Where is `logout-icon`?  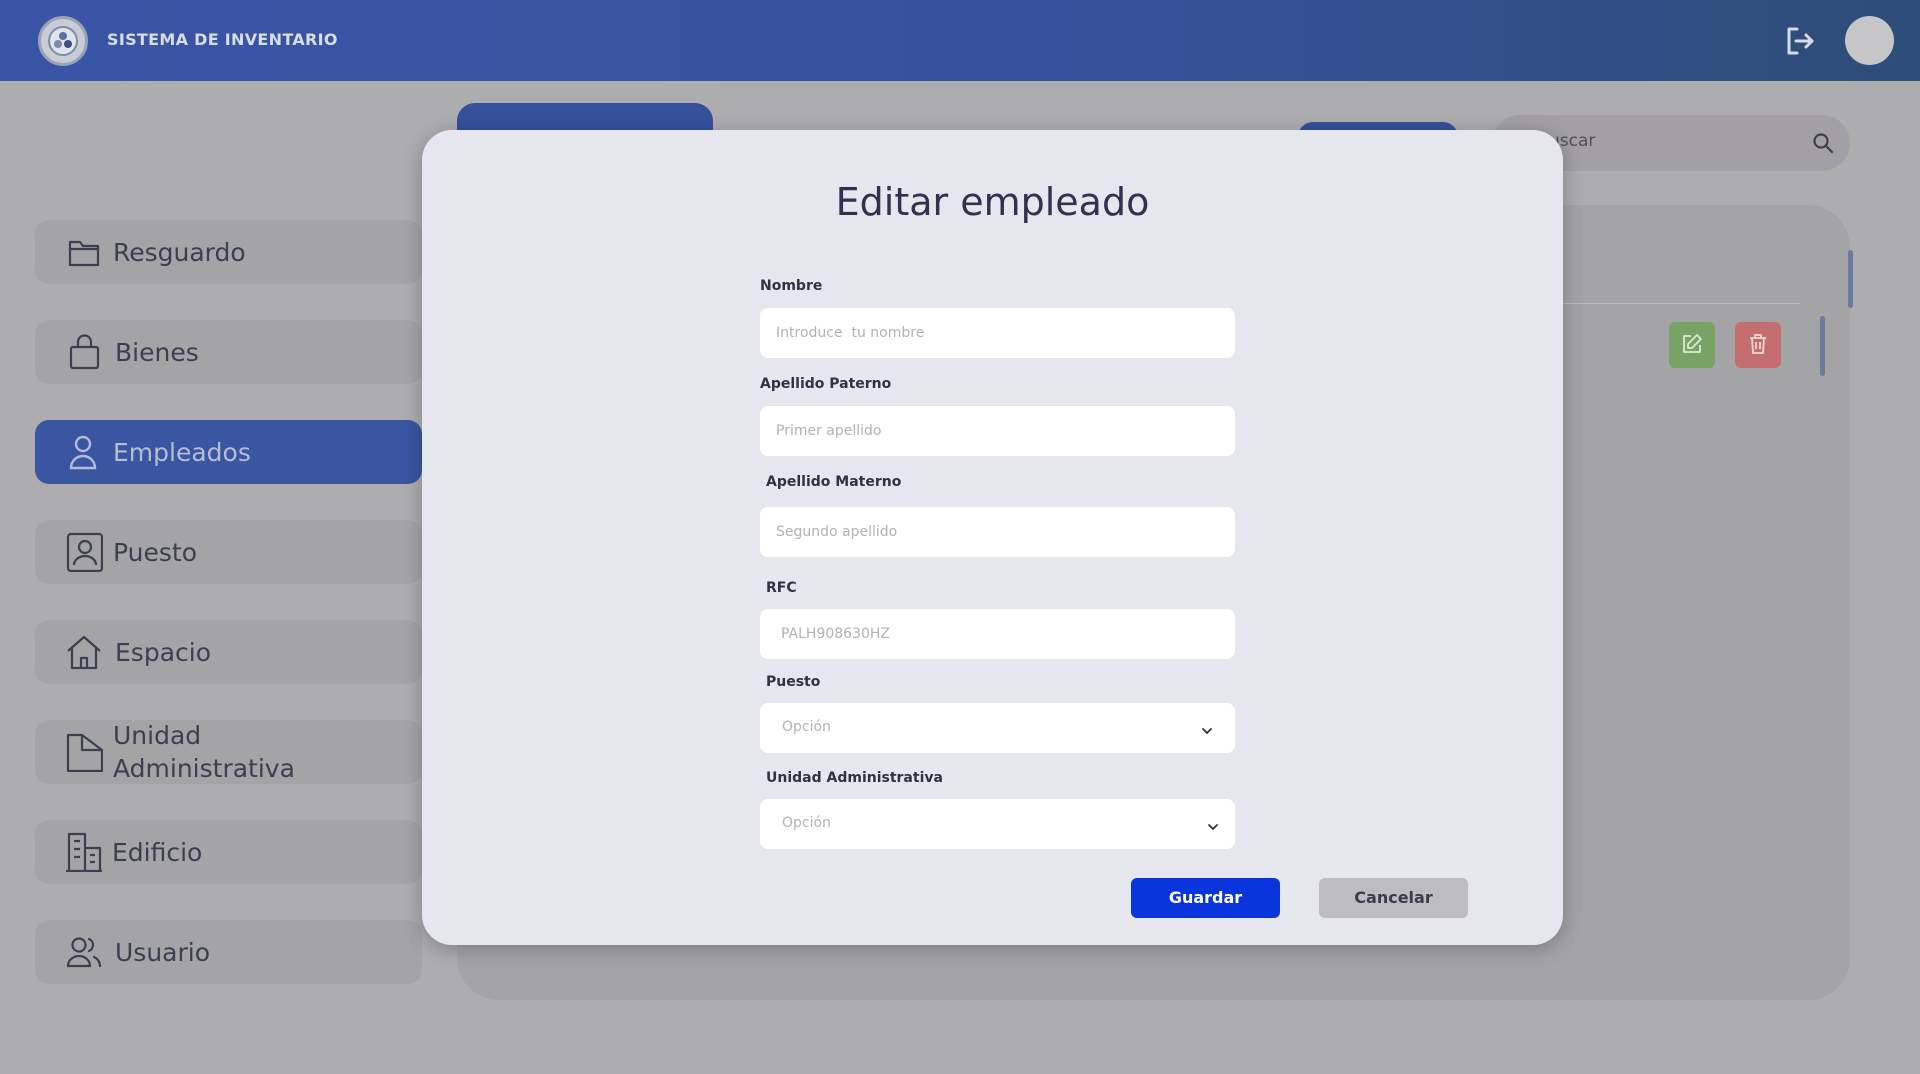
logout-icon is located at coordinates (1800, 41).